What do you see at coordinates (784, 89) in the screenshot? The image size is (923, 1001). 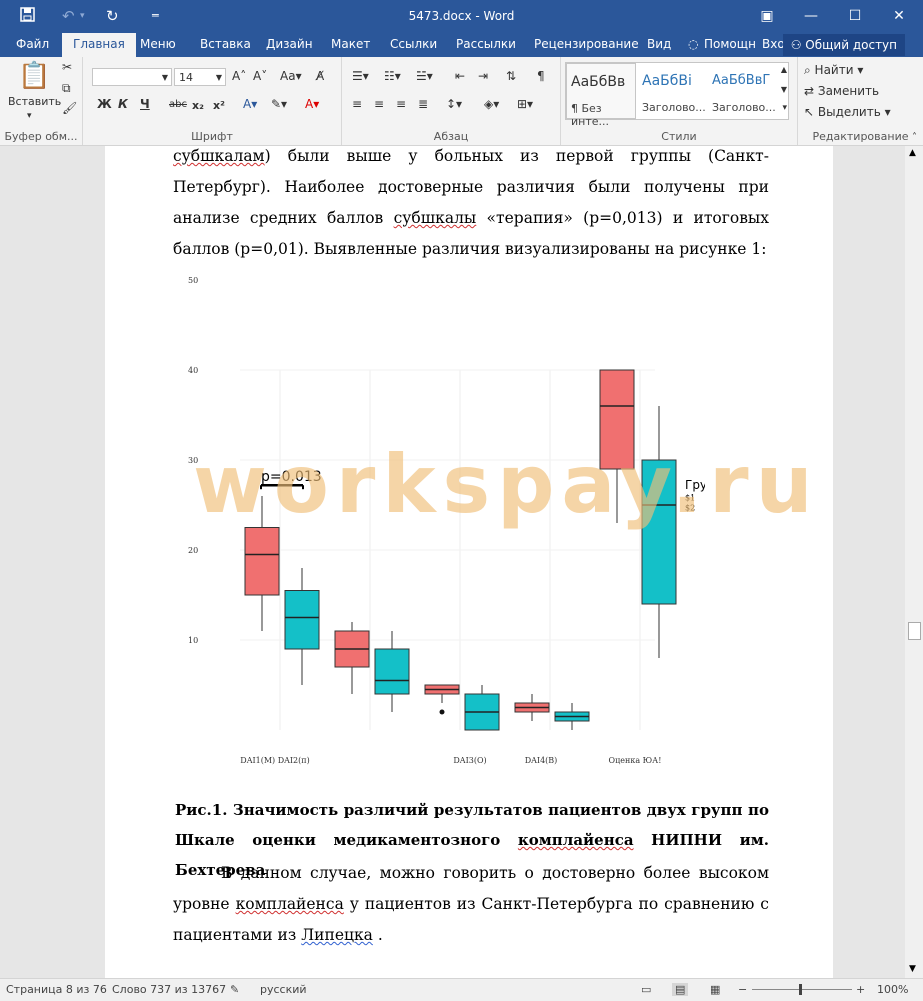 I see `styles-scroll-down-icon: ▼` at bounding box center [784, 89].